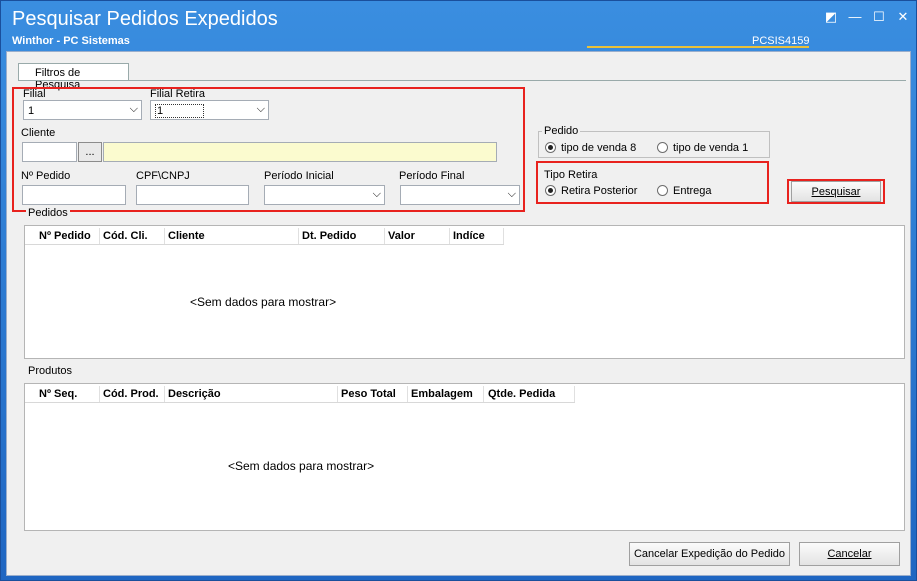 The width and height of the screenshot is (917, 581). I want to click on col-header: Dt. Pedido, so click(329, 236).